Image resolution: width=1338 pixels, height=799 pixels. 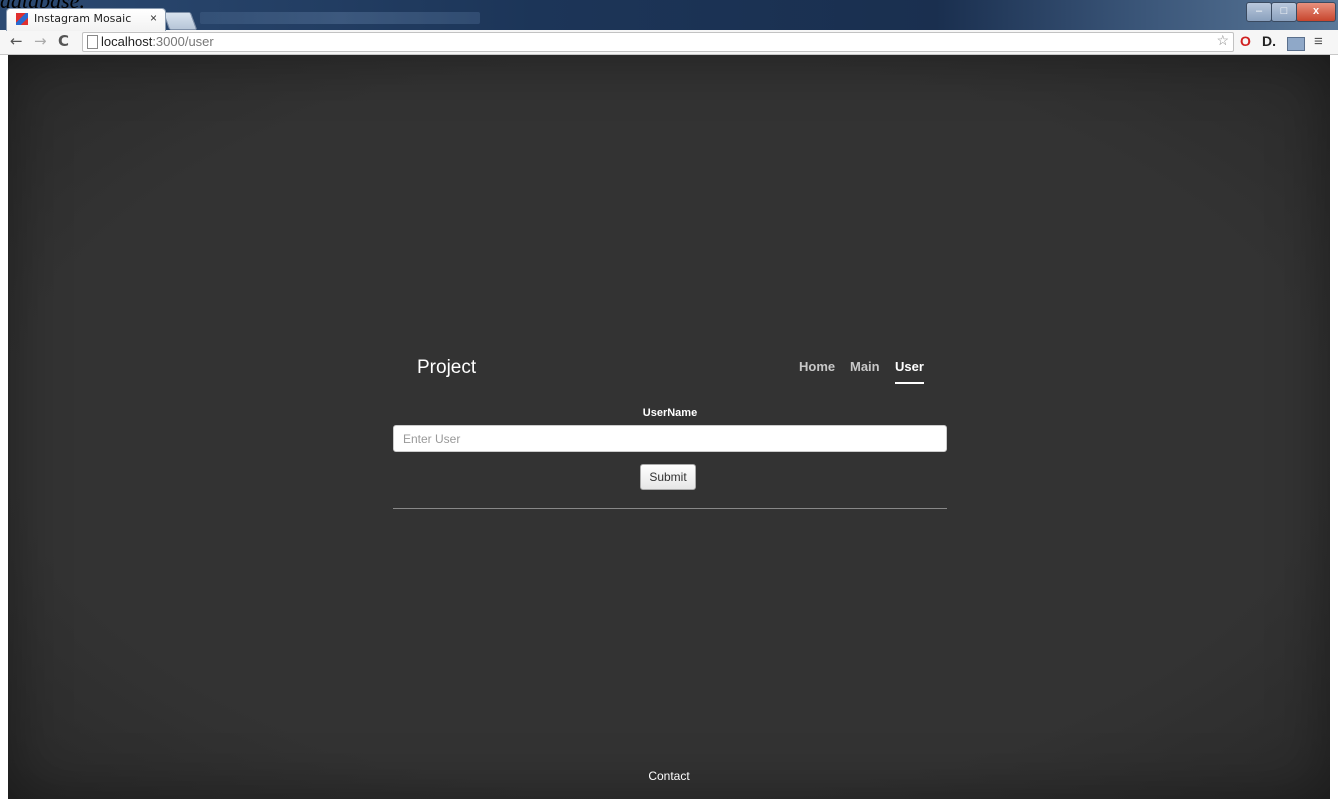 I want to click on menu-icon: ≡, so click(x=1318, y=41).